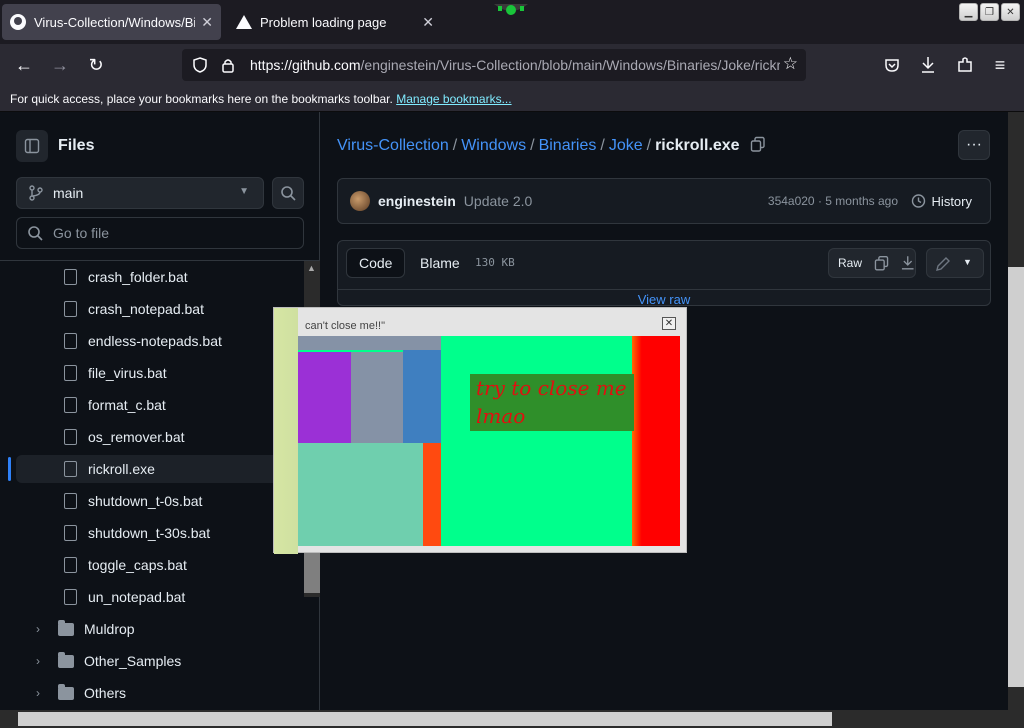 The height and width of the screenshot is (728, 1024). I want to click on tab-blame: Blame, so click(440, 263).